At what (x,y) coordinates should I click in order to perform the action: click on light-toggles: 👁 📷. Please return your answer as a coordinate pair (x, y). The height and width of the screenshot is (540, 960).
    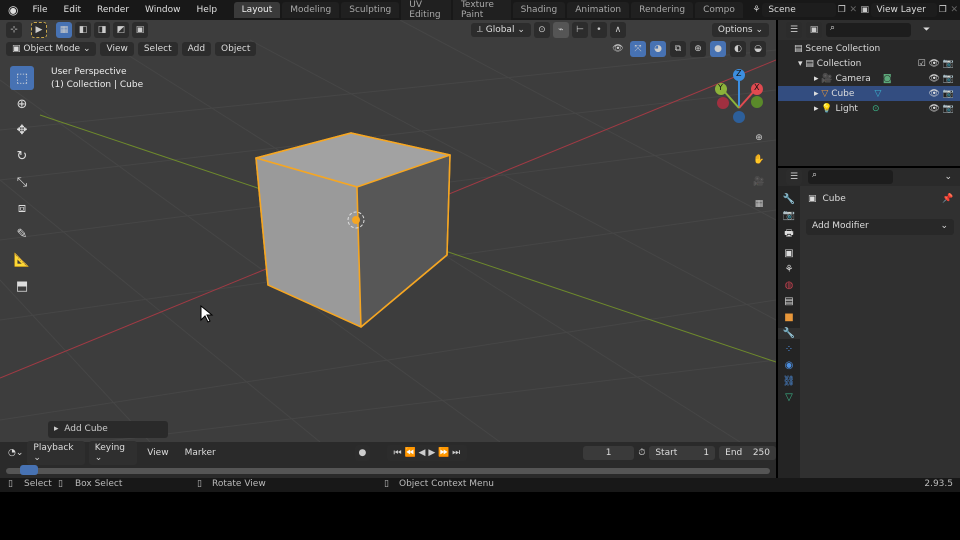
    Looking at the image, I should click on (944, 109).